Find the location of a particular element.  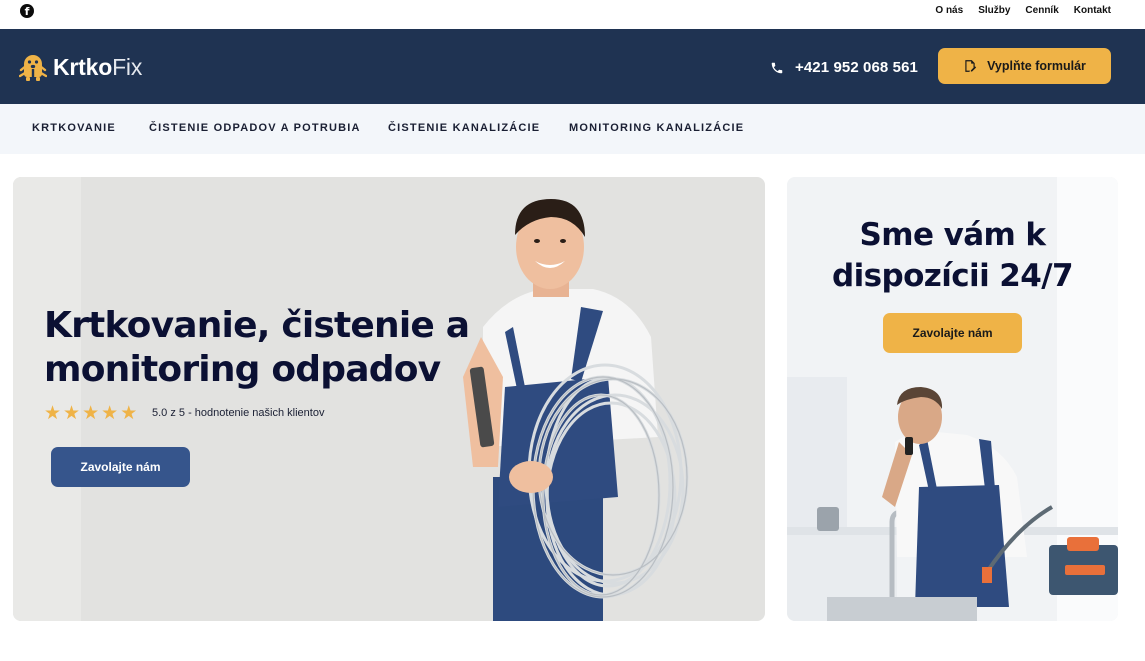

hero-background-strip is located at coordinates (47, 399).